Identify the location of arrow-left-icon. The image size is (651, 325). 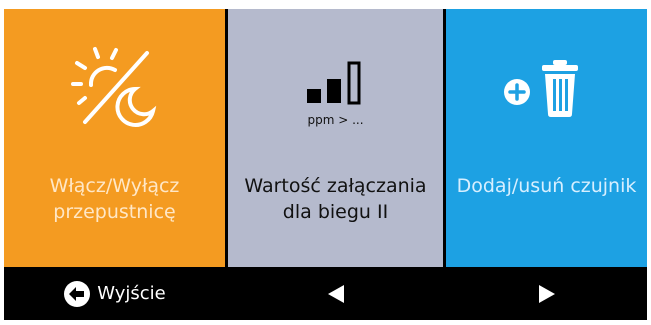
(335, 293).